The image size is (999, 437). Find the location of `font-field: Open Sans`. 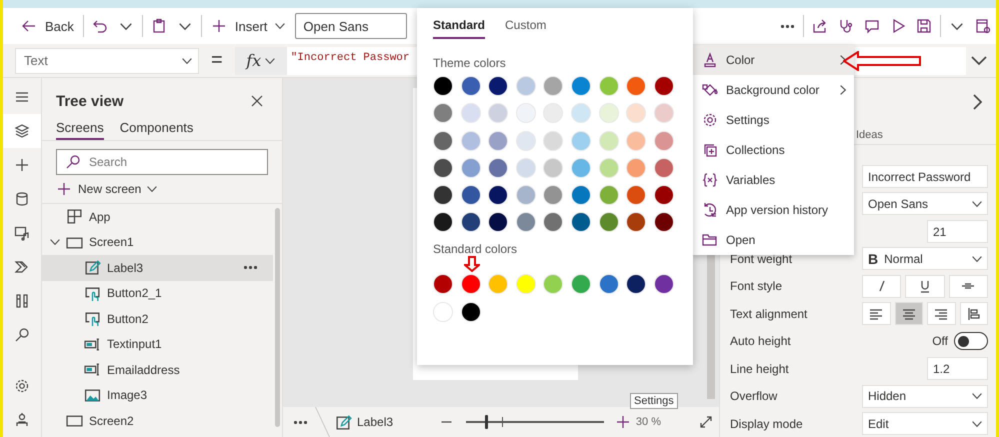

font-field: Open Sans is located at coordinates (351, 26).